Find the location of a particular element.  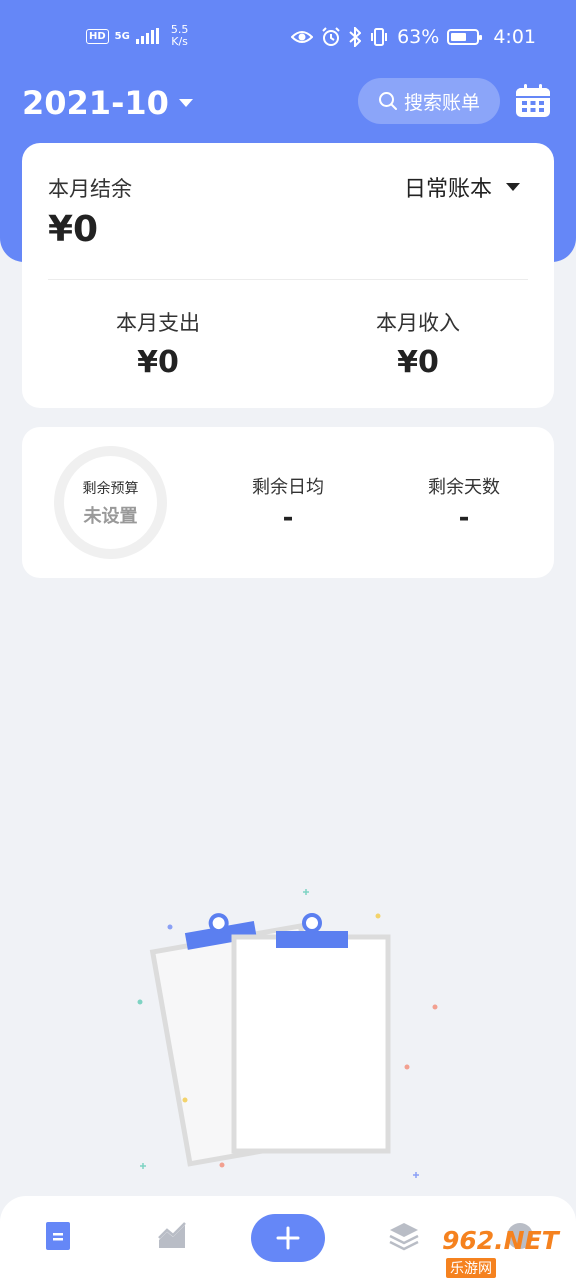

battery-fill is located at coordinates (459, 37).